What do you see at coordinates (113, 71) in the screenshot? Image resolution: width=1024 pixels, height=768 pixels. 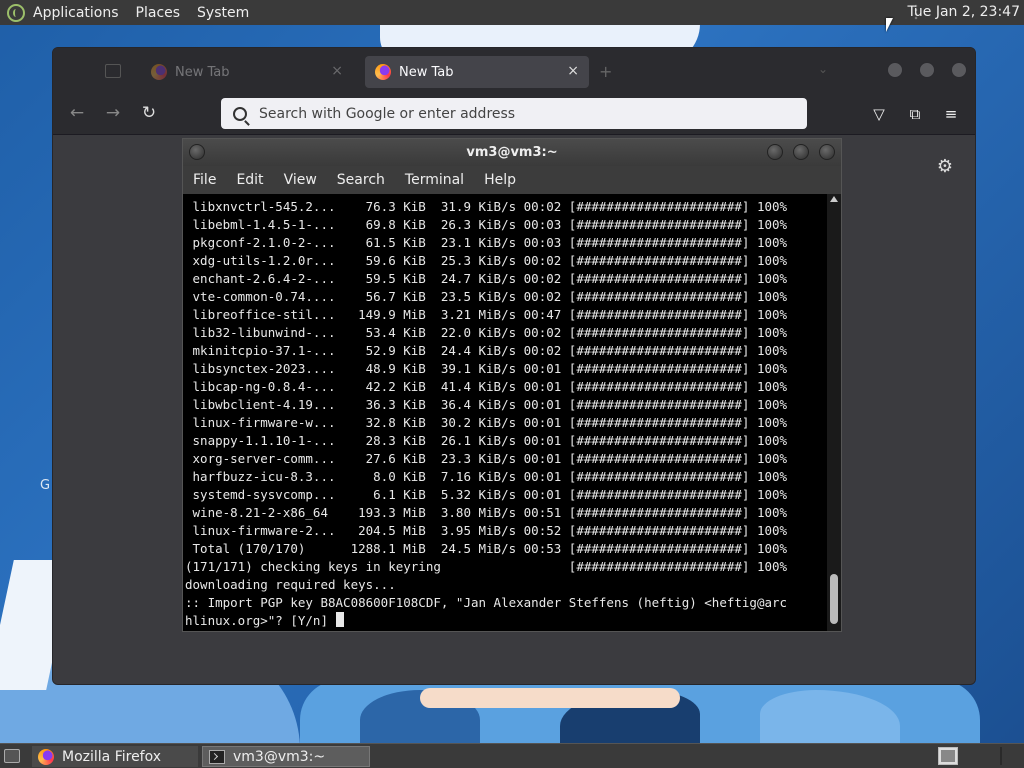 I see `firefox-view-icon` at bounding box center [113, 71].